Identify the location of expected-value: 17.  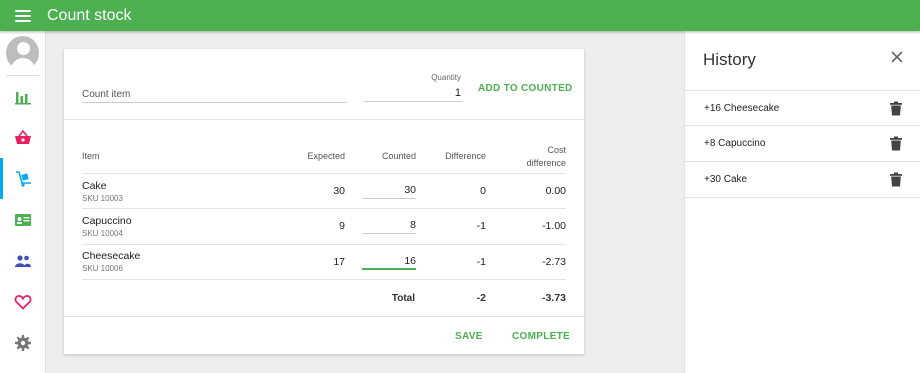
(339, 262).